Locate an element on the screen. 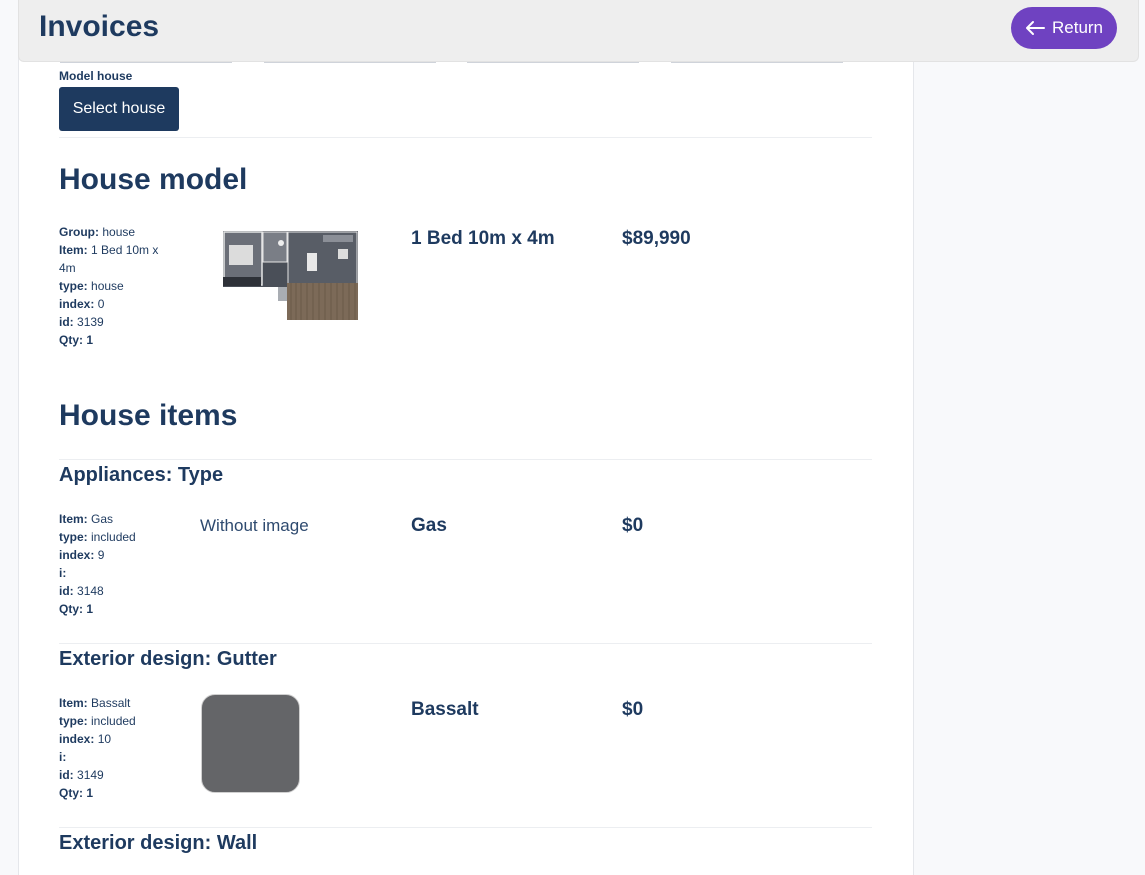  meta-row: Item: Gas is located at coordinates (86, 519).